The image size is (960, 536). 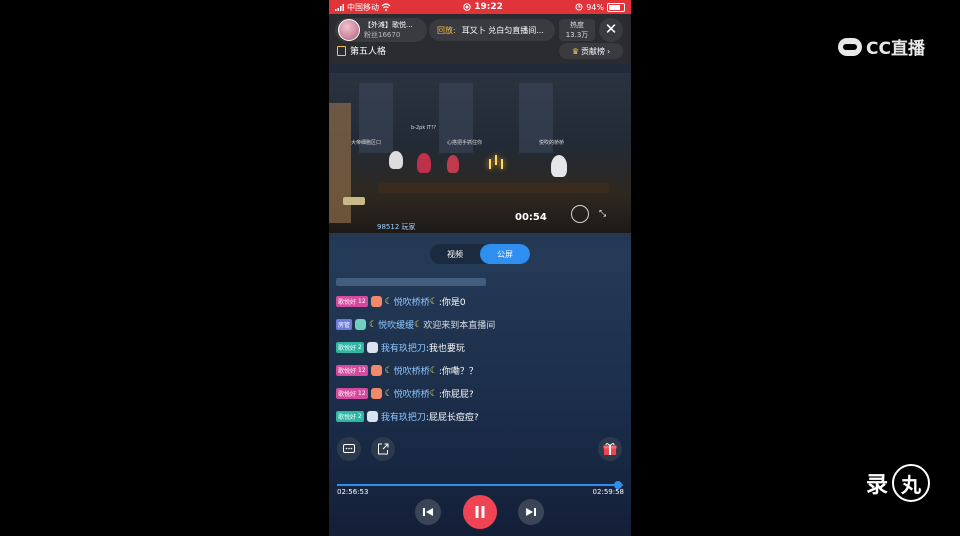 I want to click on tab-video: 视频, so click(x=455, y=254).